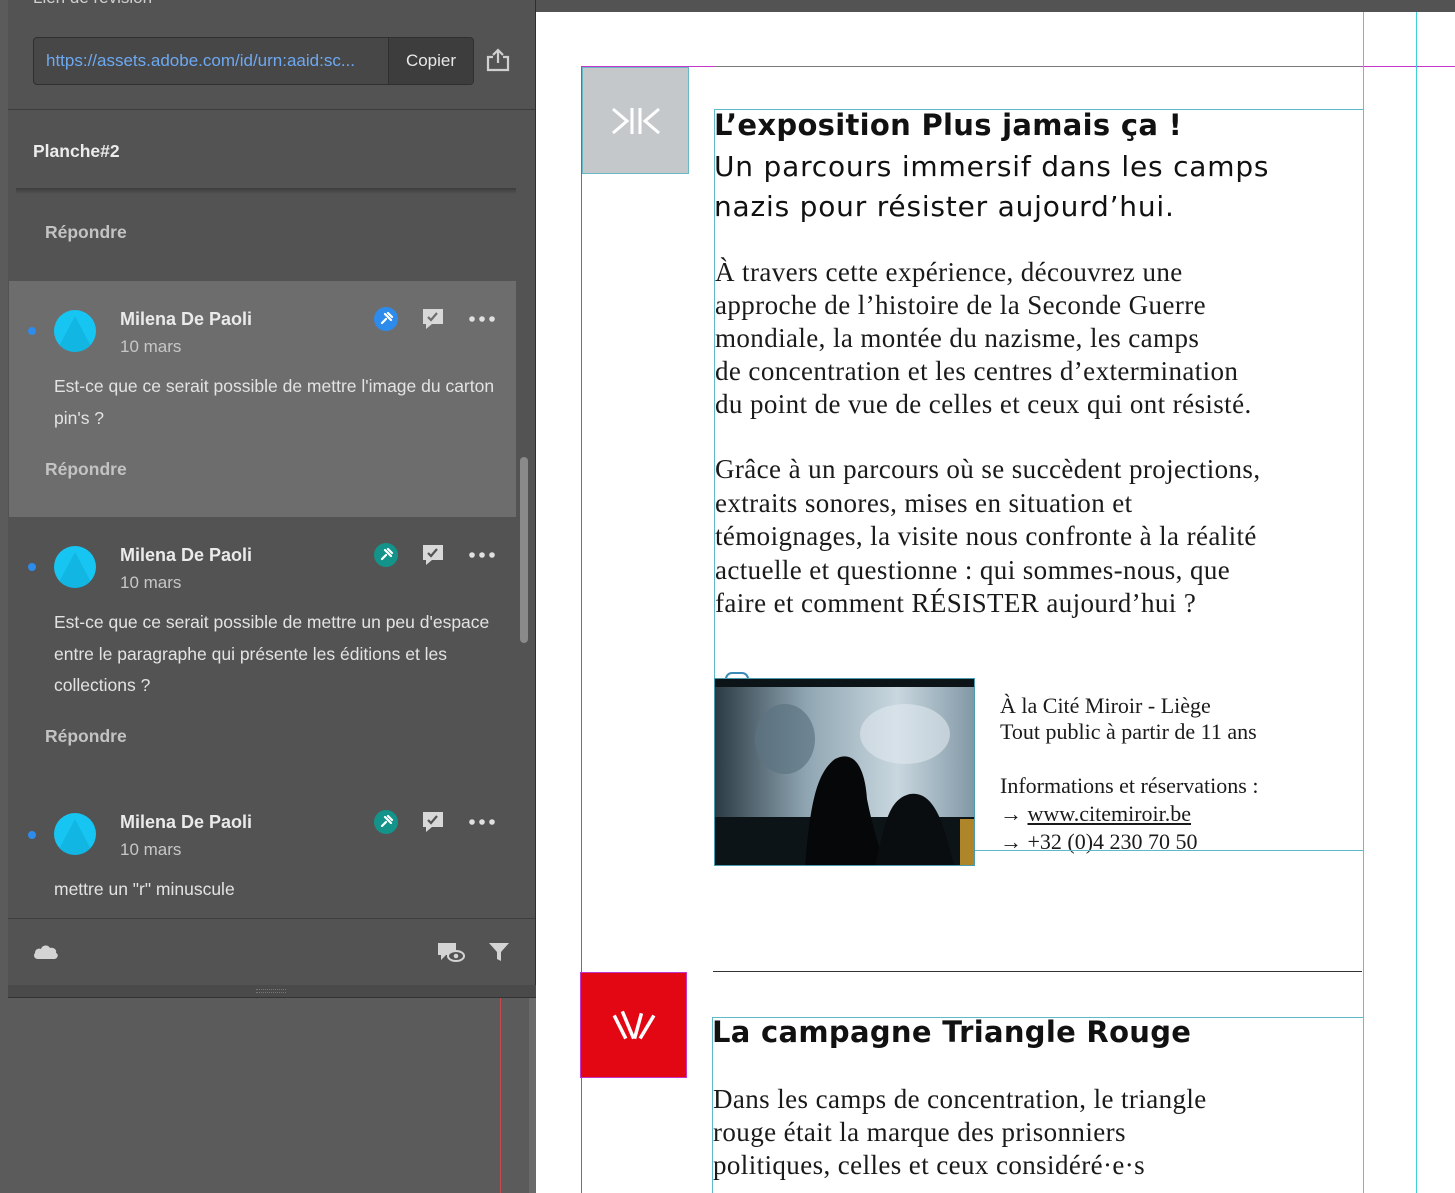  Describe the element at coordinates (919, 1132) in the screenshot. I see `paragraph-line: rouge était la marque des prisonniers` at that location.